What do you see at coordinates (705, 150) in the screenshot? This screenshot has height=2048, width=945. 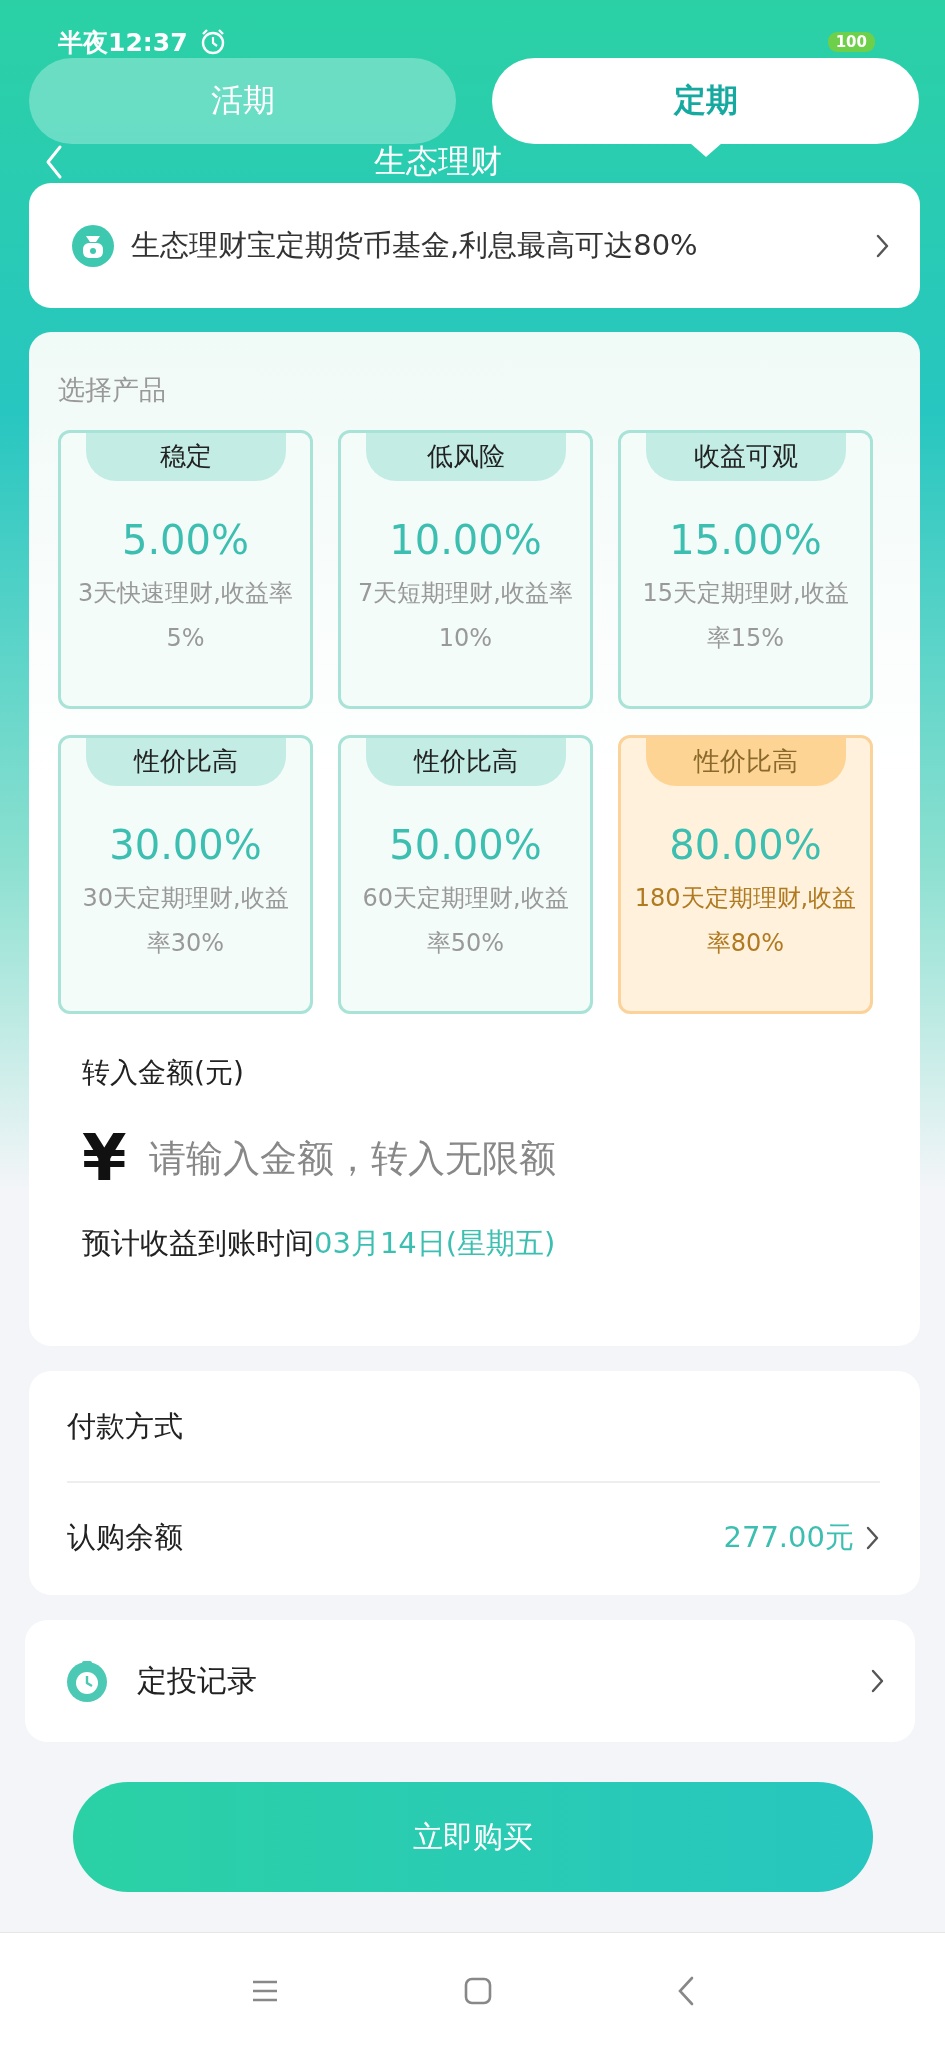 I see `tab-pointer-icon` at bounding box center [705, 150].